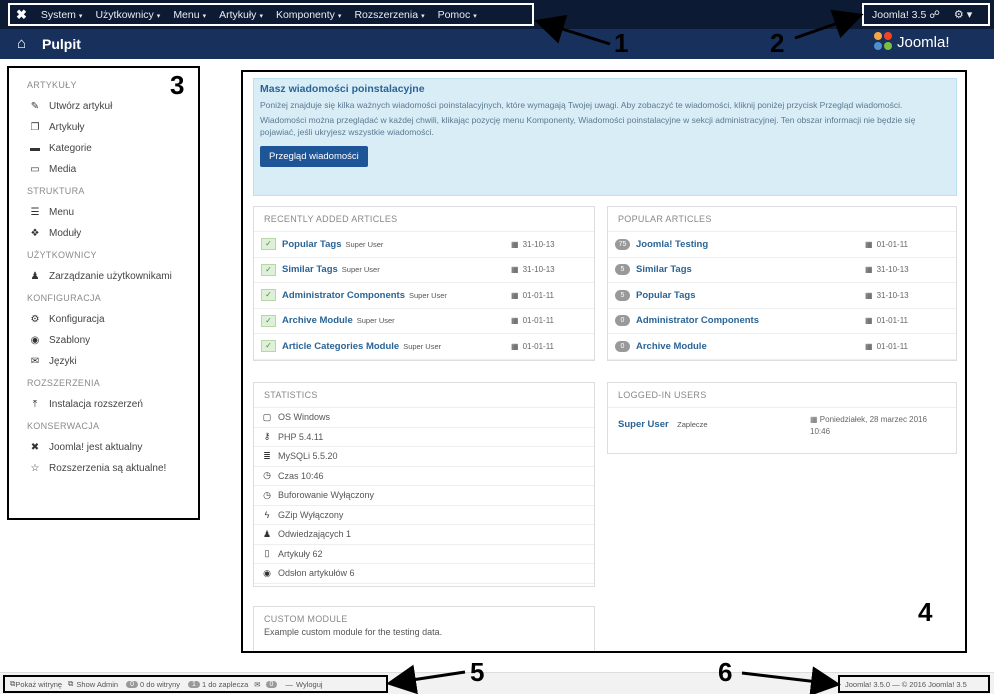 This screenshot has height=694, width=994. Describe the element at coordinates (300, 553) in the screenshot. I see `statistic-label: Artykuły 62` at that location.